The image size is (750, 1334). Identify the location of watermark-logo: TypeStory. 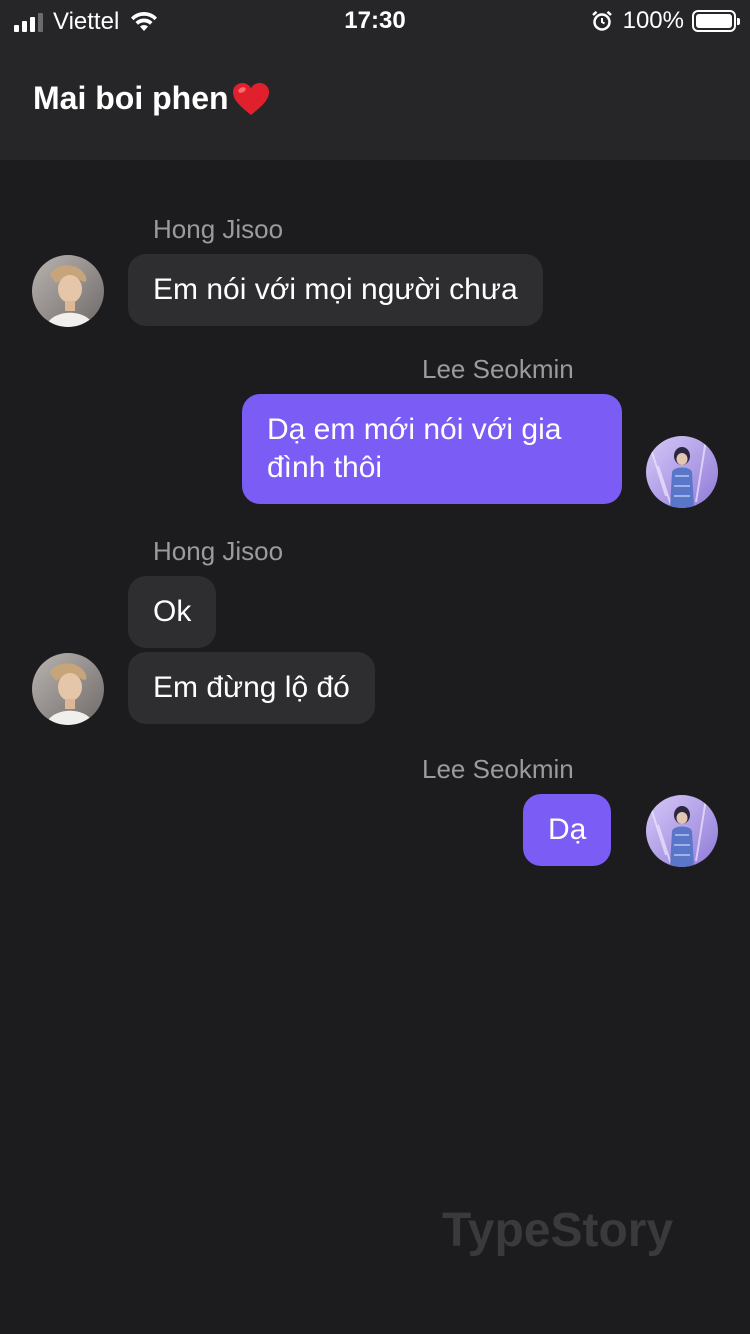
(558, 1230).